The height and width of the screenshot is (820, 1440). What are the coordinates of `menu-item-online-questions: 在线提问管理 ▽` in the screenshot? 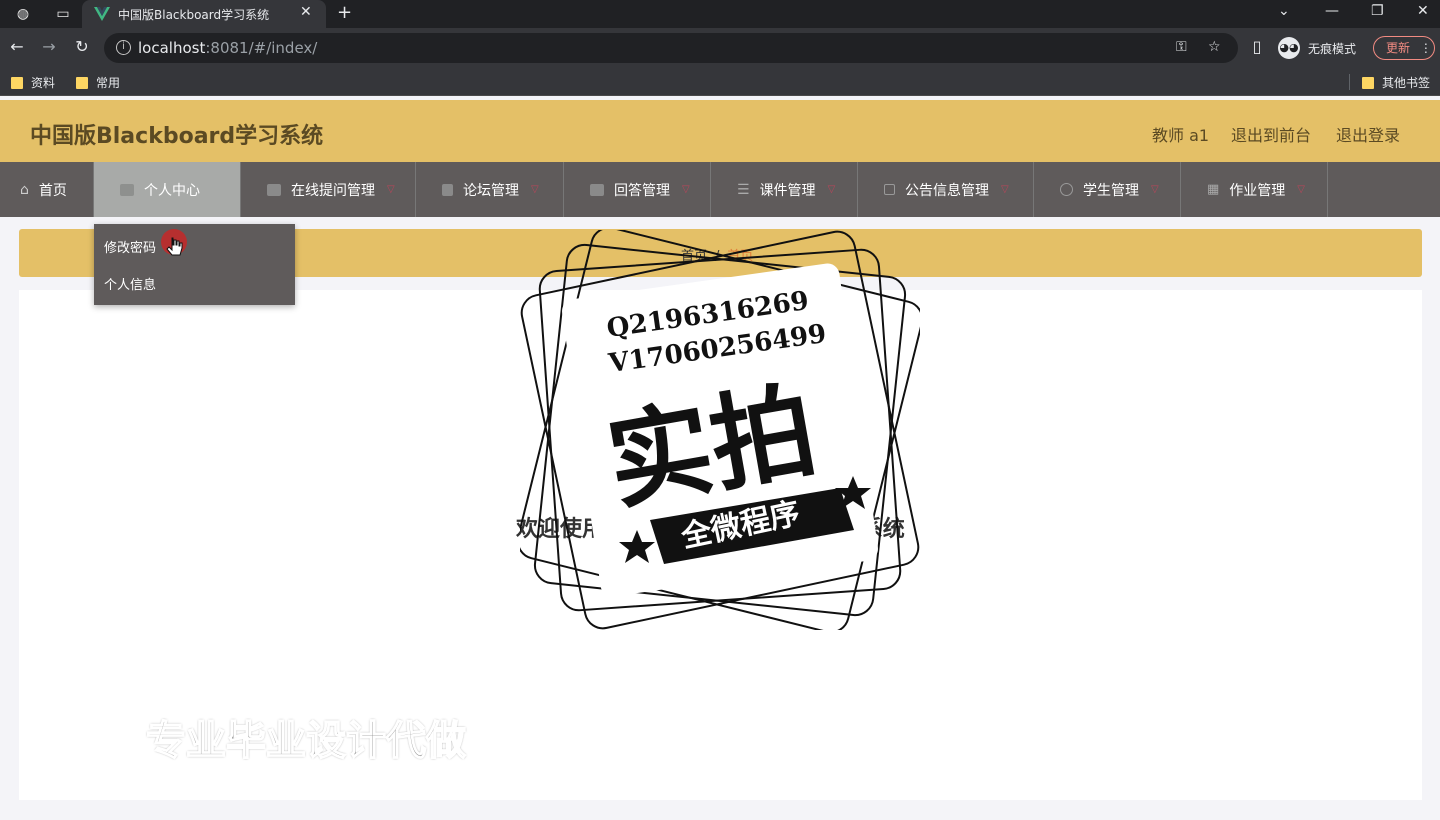 It's located at (328, 189).